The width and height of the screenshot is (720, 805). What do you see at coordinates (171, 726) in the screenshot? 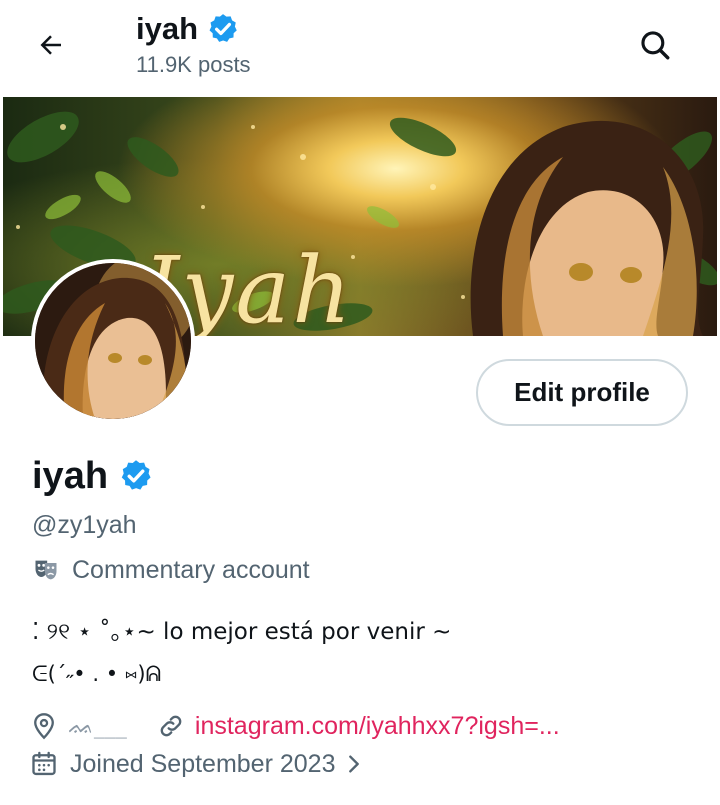
I see `link-icon` at bounding box center [171, 726].